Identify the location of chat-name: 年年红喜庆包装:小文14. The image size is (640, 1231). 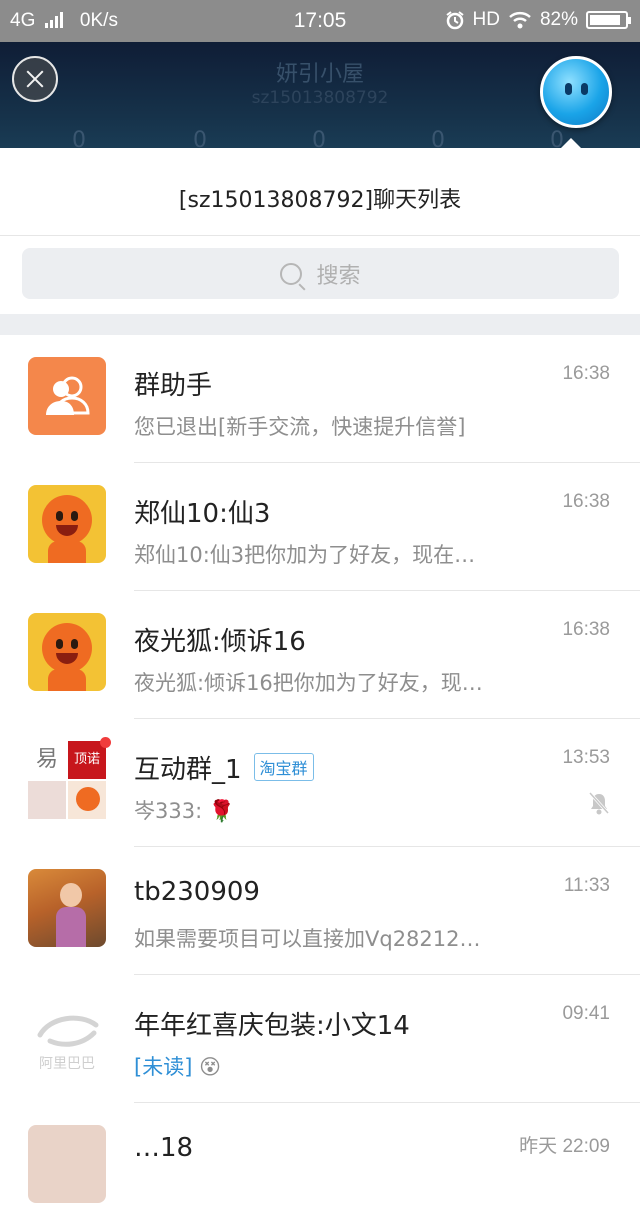
(272, 1026).